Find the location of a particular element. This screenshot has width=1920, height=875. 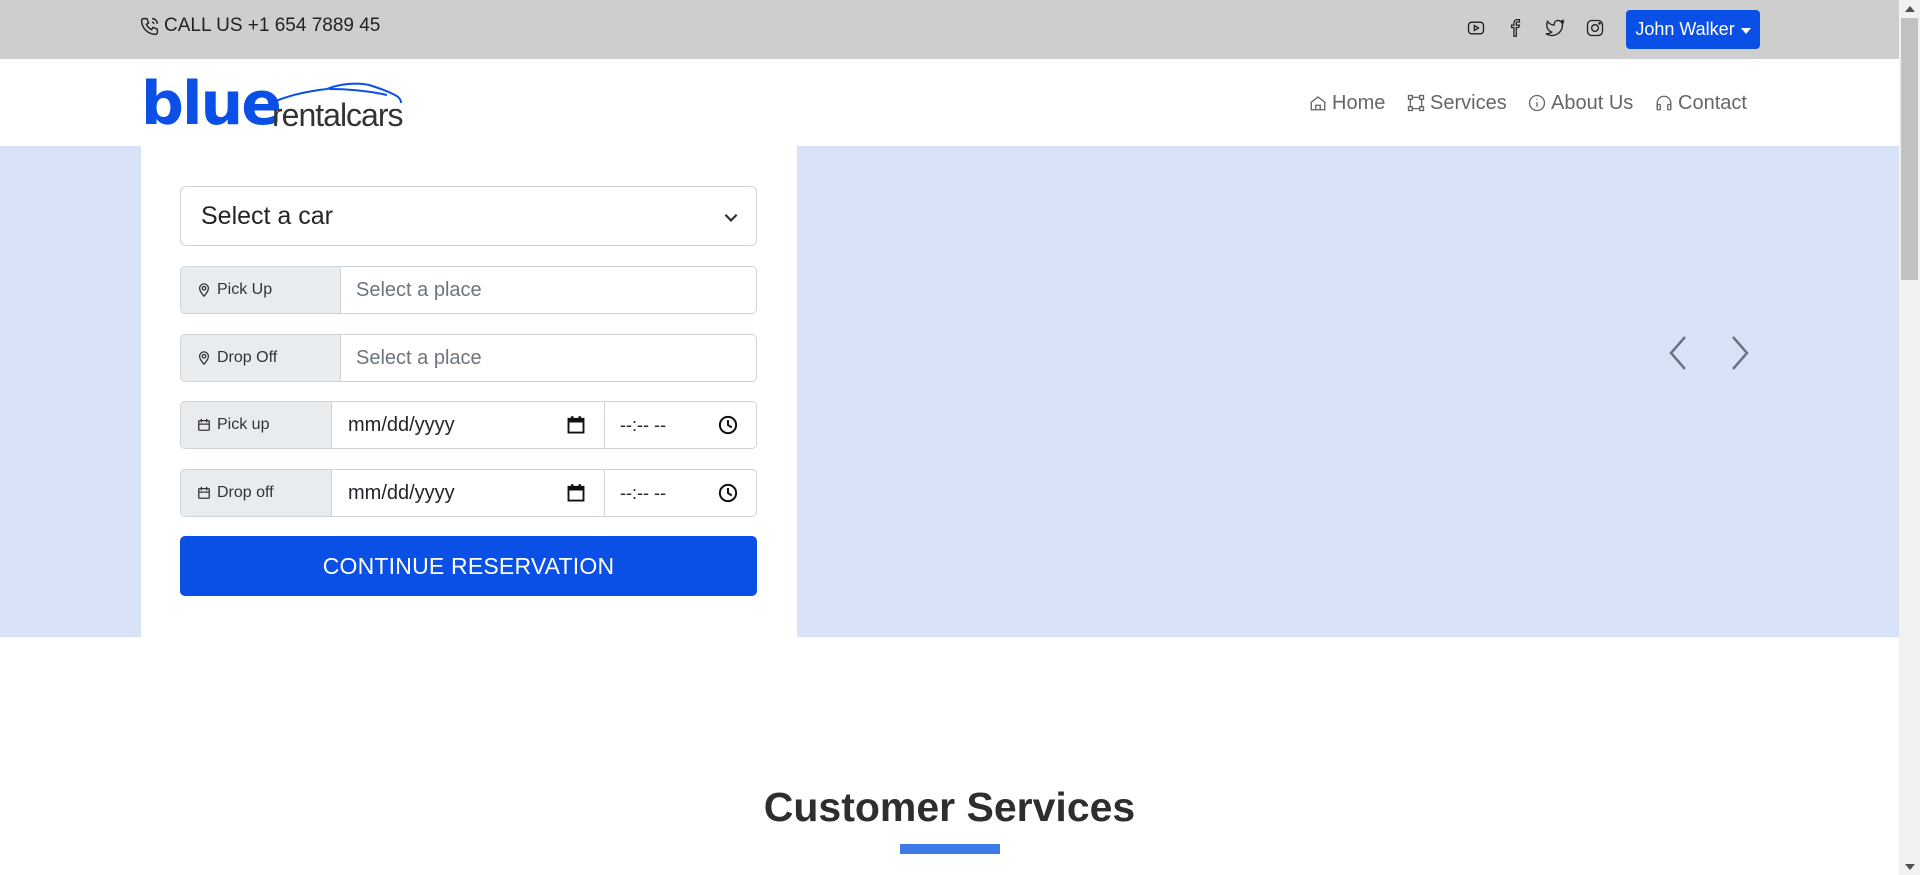

pickup-place-group: Pick Up Select a place is located at coordinates (468, 290).